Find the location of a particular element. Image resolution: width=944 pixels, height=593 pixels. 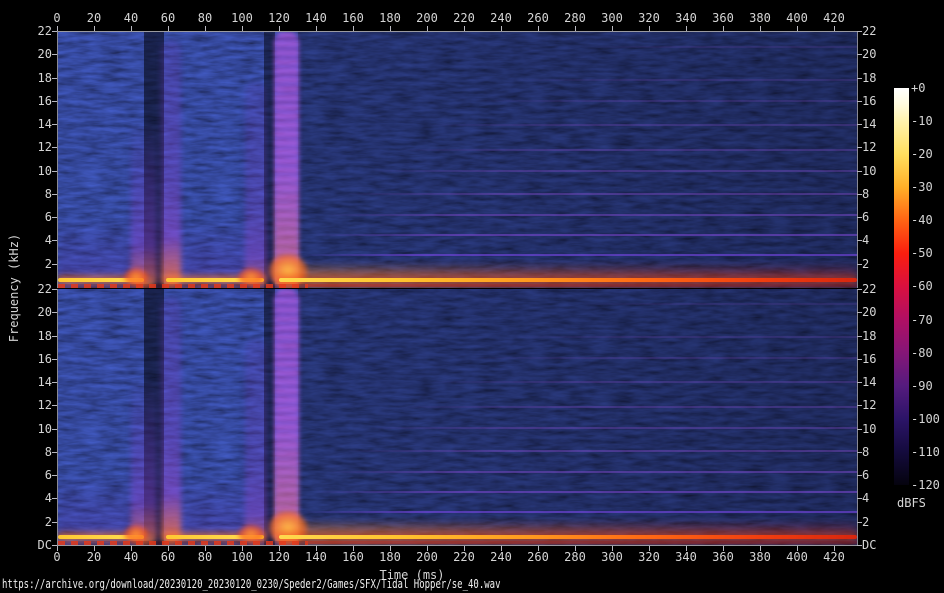

colorbar-tick-label: -30 is located at coordinates (922, 187).